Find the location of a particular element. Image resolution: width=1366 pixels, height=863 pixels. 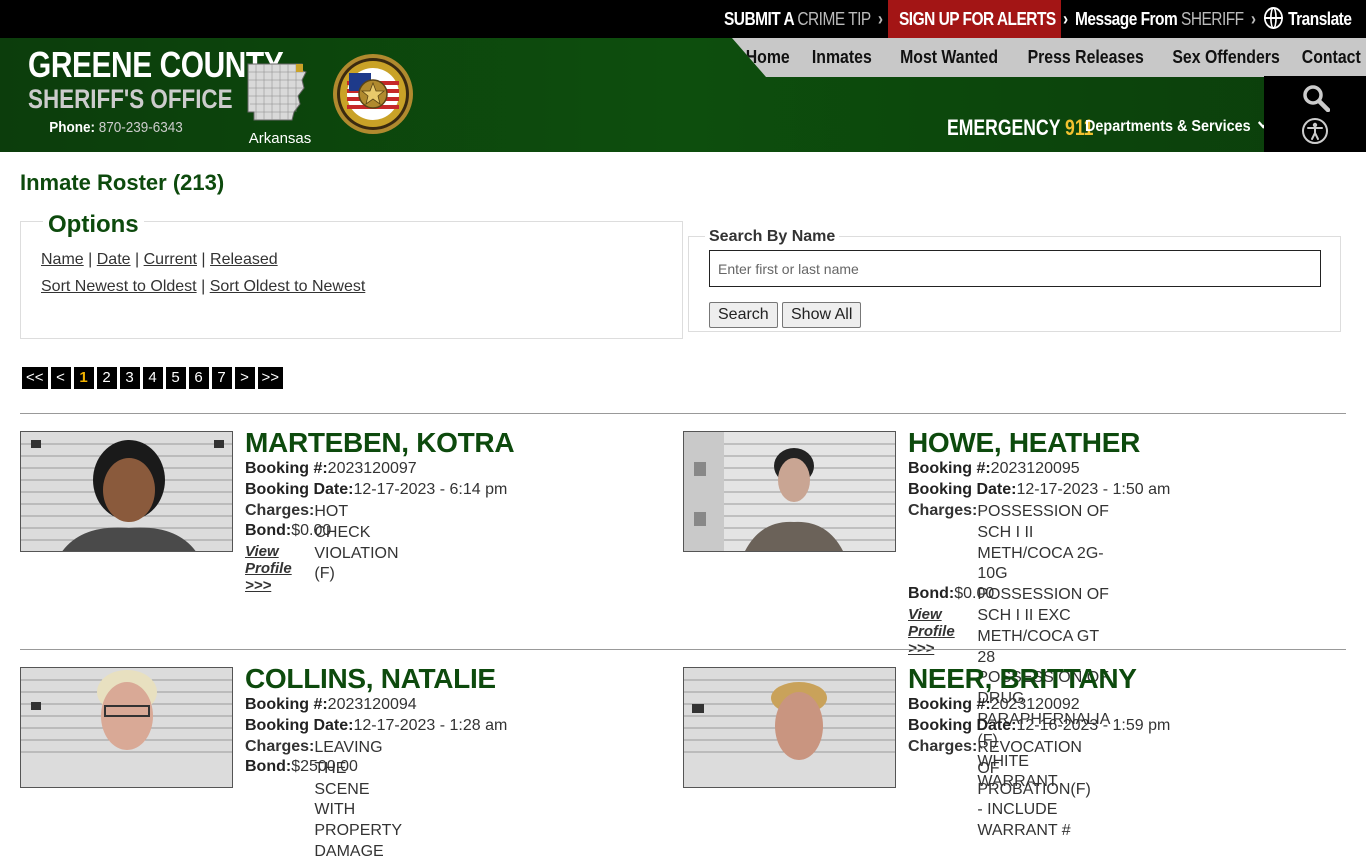

departments-dropdown: Departments & Services is located at coordinates (1177, 127).